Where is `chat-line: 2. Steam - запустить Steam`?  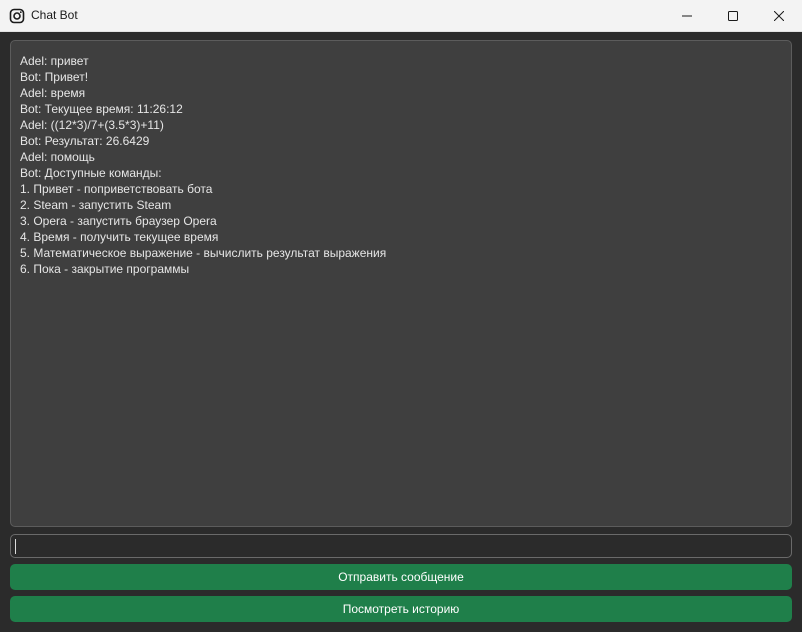
chat-line: 2. Steam - запустить Steam is located at coordinates (96, 205).